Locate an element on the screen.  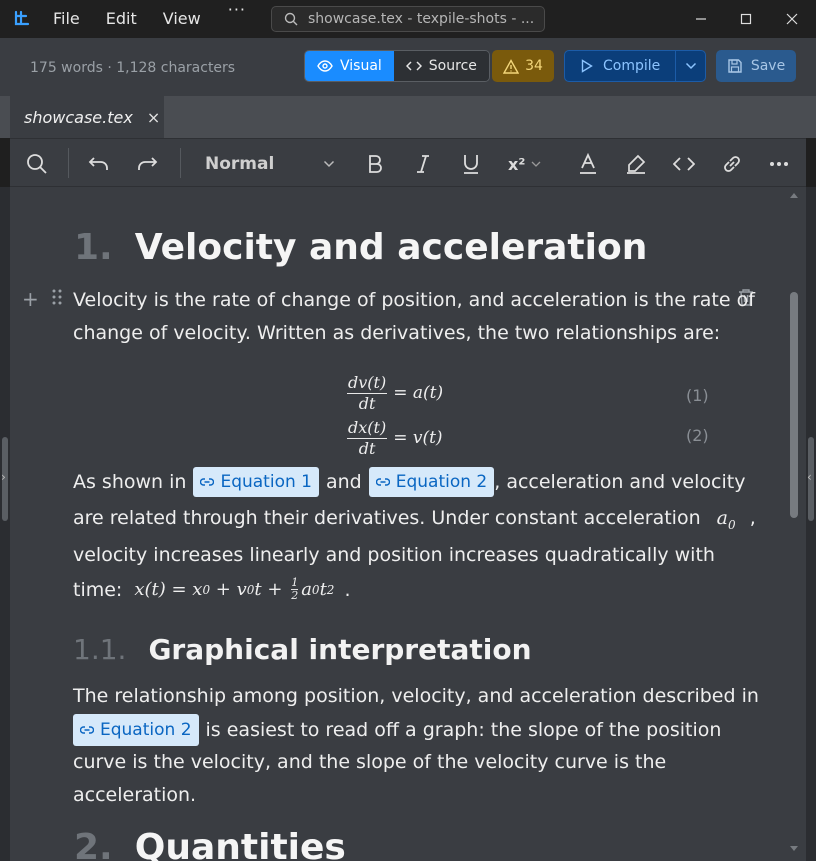
minimize-button is located at coordinates (701, 19).